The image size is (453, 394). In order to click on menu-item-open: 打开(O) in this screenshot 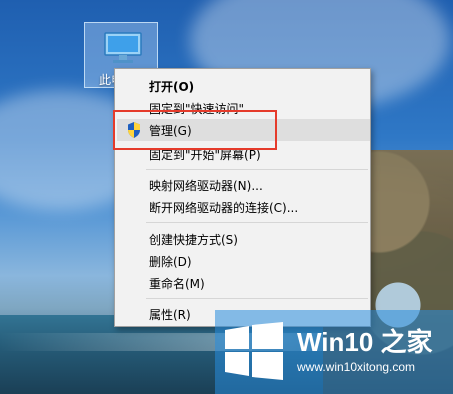, I will do `click(243, 86)`.